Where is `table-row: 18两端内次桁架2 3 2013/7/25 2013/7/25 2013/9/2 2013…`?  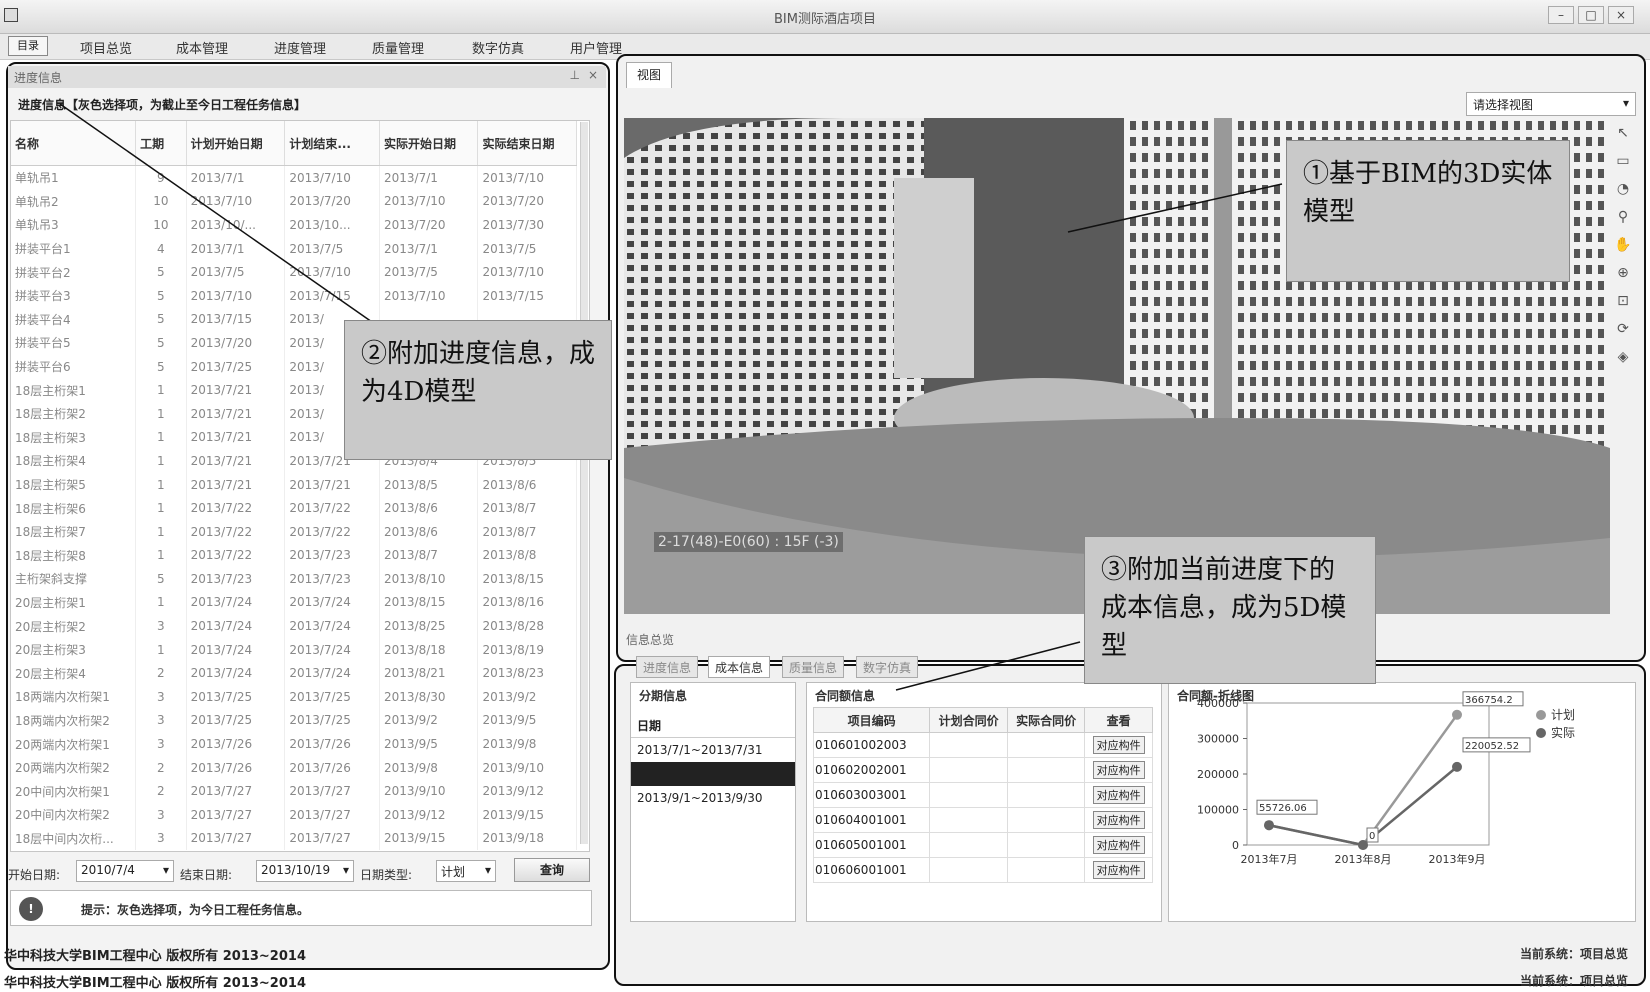
table-row: 18两端内次桁架2 3 2013/7/25 2013/7/25 2013/9/2 2013… is located at coordinates (294, 720).